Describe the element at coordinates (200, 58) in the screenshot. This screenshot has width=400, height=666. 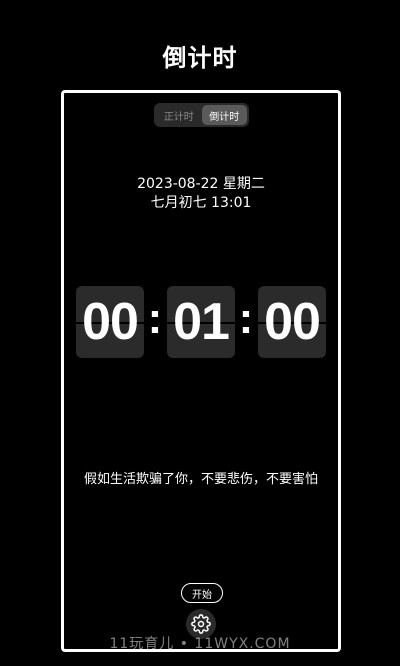
I see `page-title: 倒计时` at that location.